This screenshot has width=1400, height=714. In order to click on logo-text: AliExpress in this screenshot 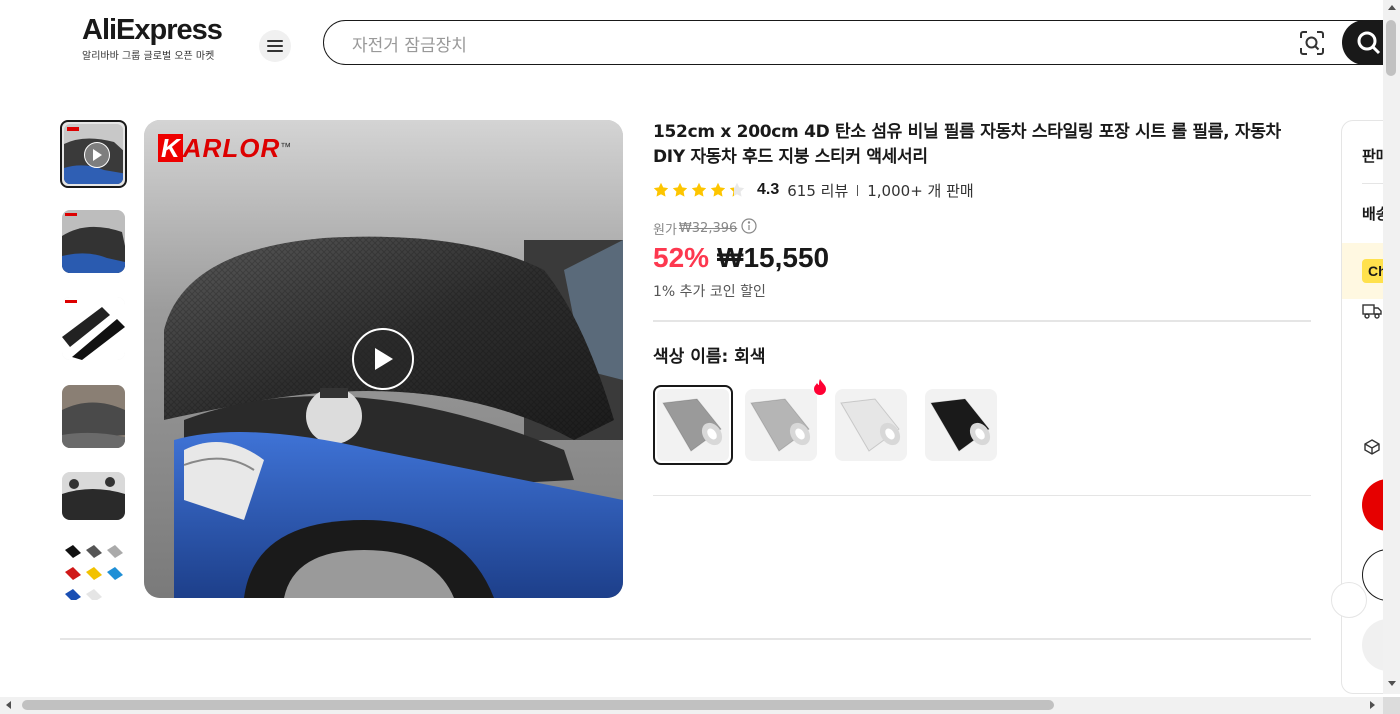, I will do `click(152, 30)`.